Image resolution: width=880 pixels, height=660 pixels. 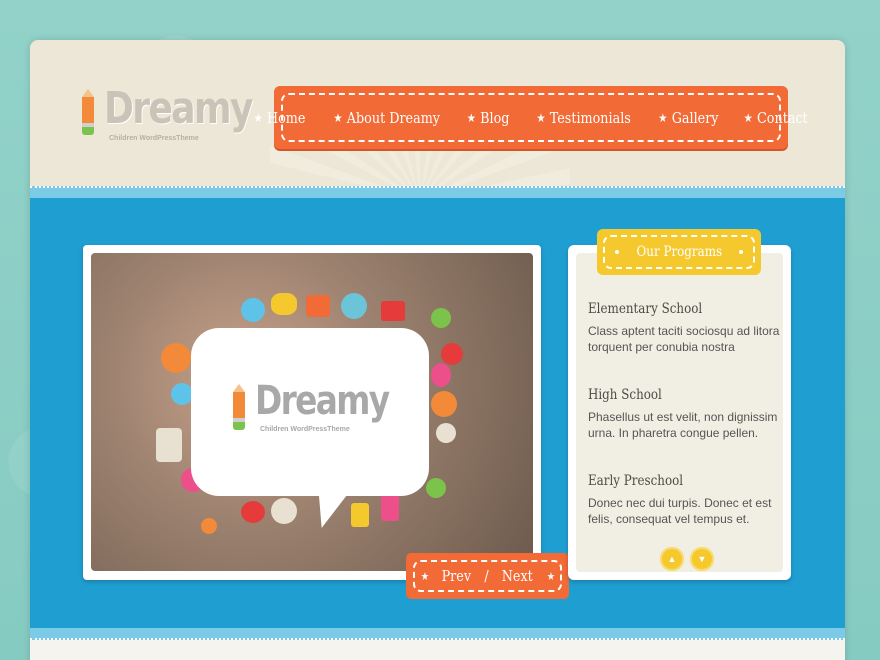 What do you see at coordinates (517, 576) in the screenshot?
I see `next-button: Next` at bounding box center [517, 576].